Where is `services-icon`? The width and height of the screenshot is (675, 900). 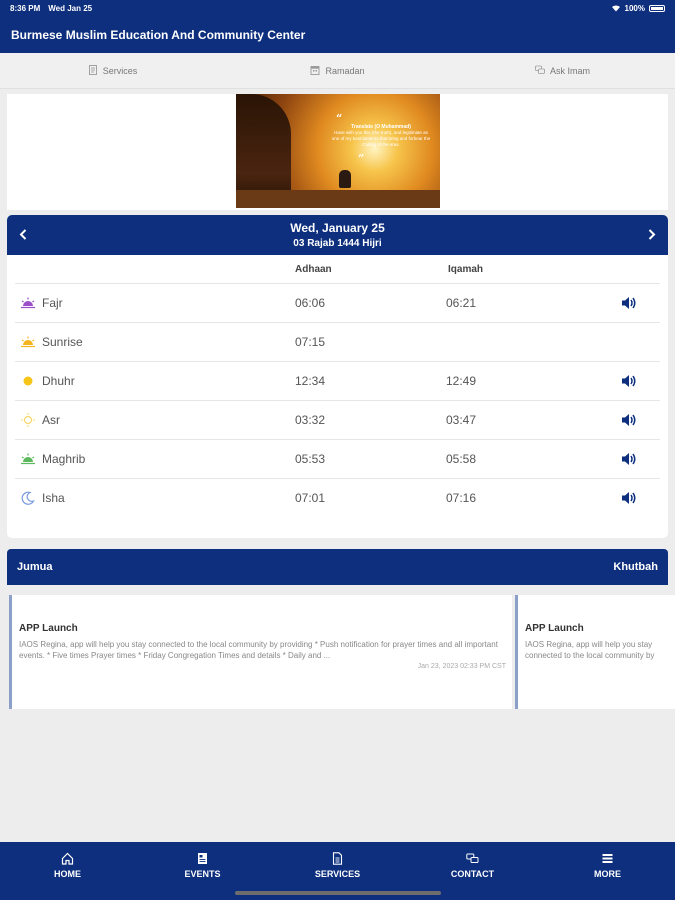
services-icon is located at coordinates (337, 858).